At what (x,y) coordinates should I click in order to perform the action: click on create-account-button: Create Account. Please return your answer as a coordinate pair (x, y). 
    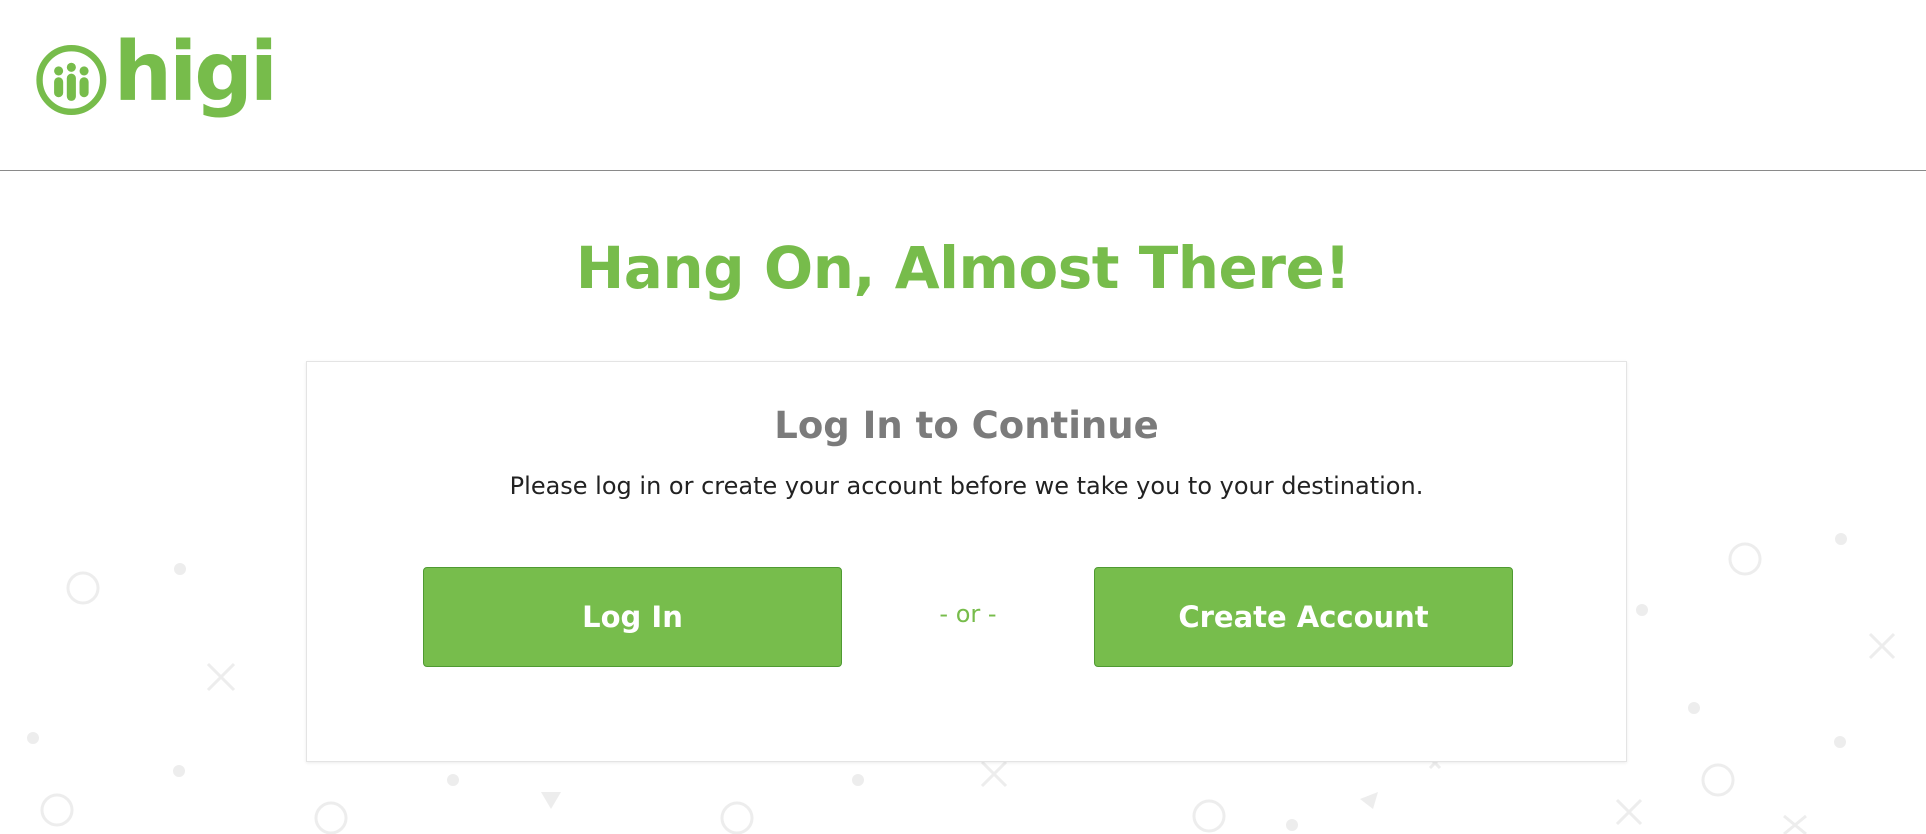
    Looking at the image, I should click on (1303, 617).